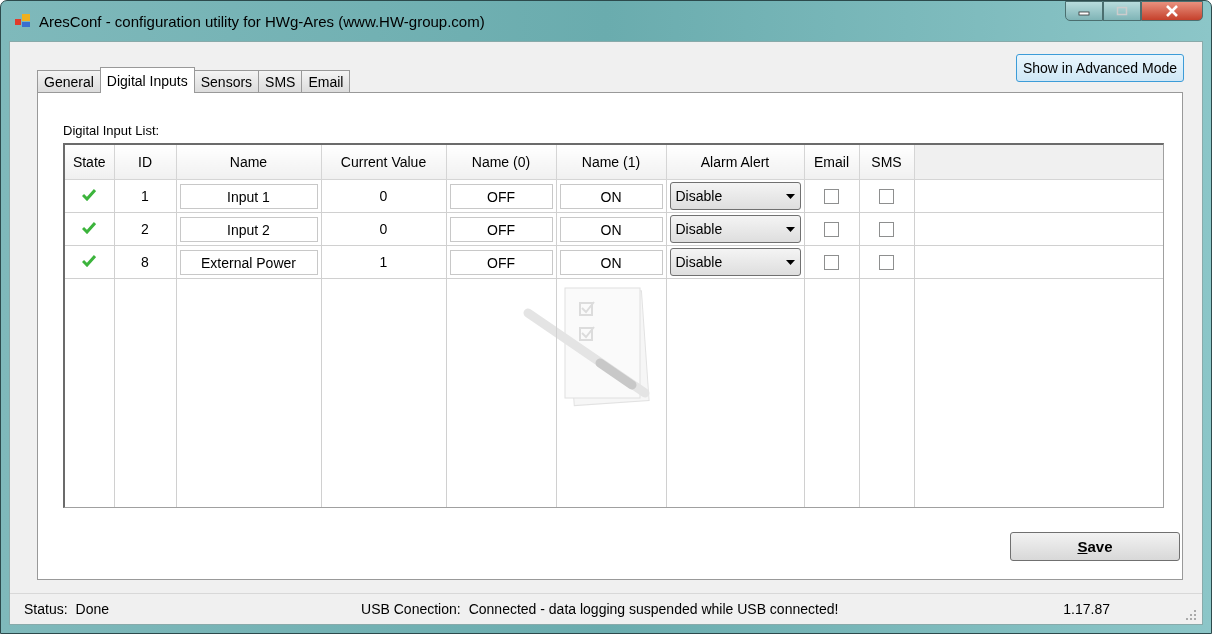 The image size is (1212, 634). I want to click on name-field: Input 2, so click(248, 229).